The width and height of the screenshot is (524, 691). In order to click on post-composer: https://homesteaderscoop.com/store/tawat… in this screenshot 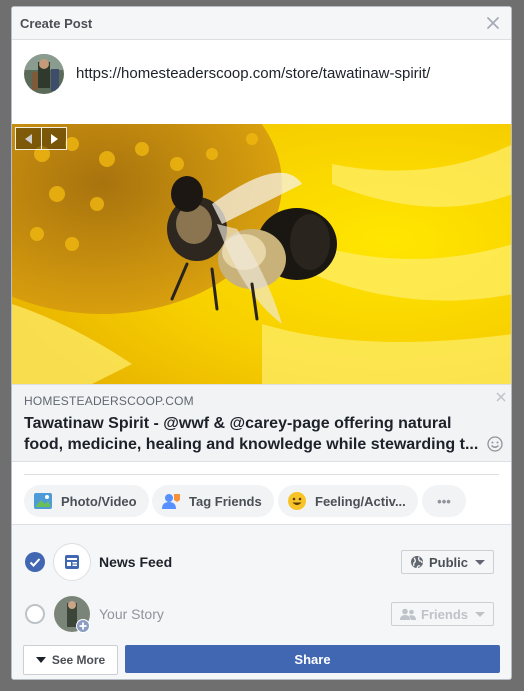, I will do `click(261, 82)`.